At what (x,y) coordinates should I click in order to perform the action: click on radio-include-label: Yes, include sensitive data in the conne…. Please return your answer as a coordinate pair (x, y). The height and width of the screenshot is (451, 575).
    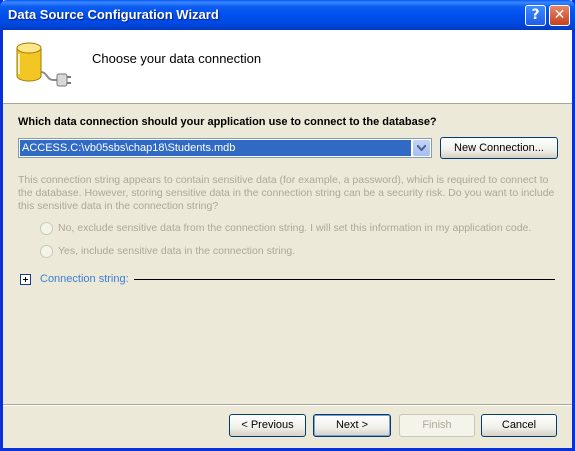
    Looking at the image, I should click on (177, 251).